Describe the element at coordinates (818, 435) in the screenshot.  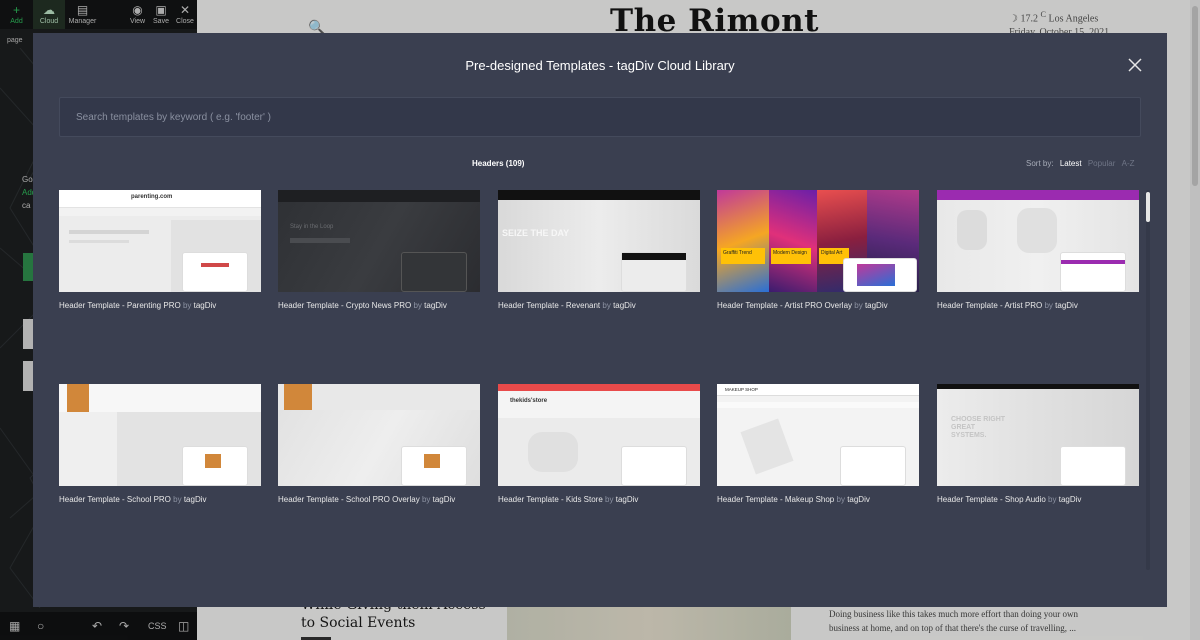
I see `template-thumbnail: MAKEUP SHOP` at that location.